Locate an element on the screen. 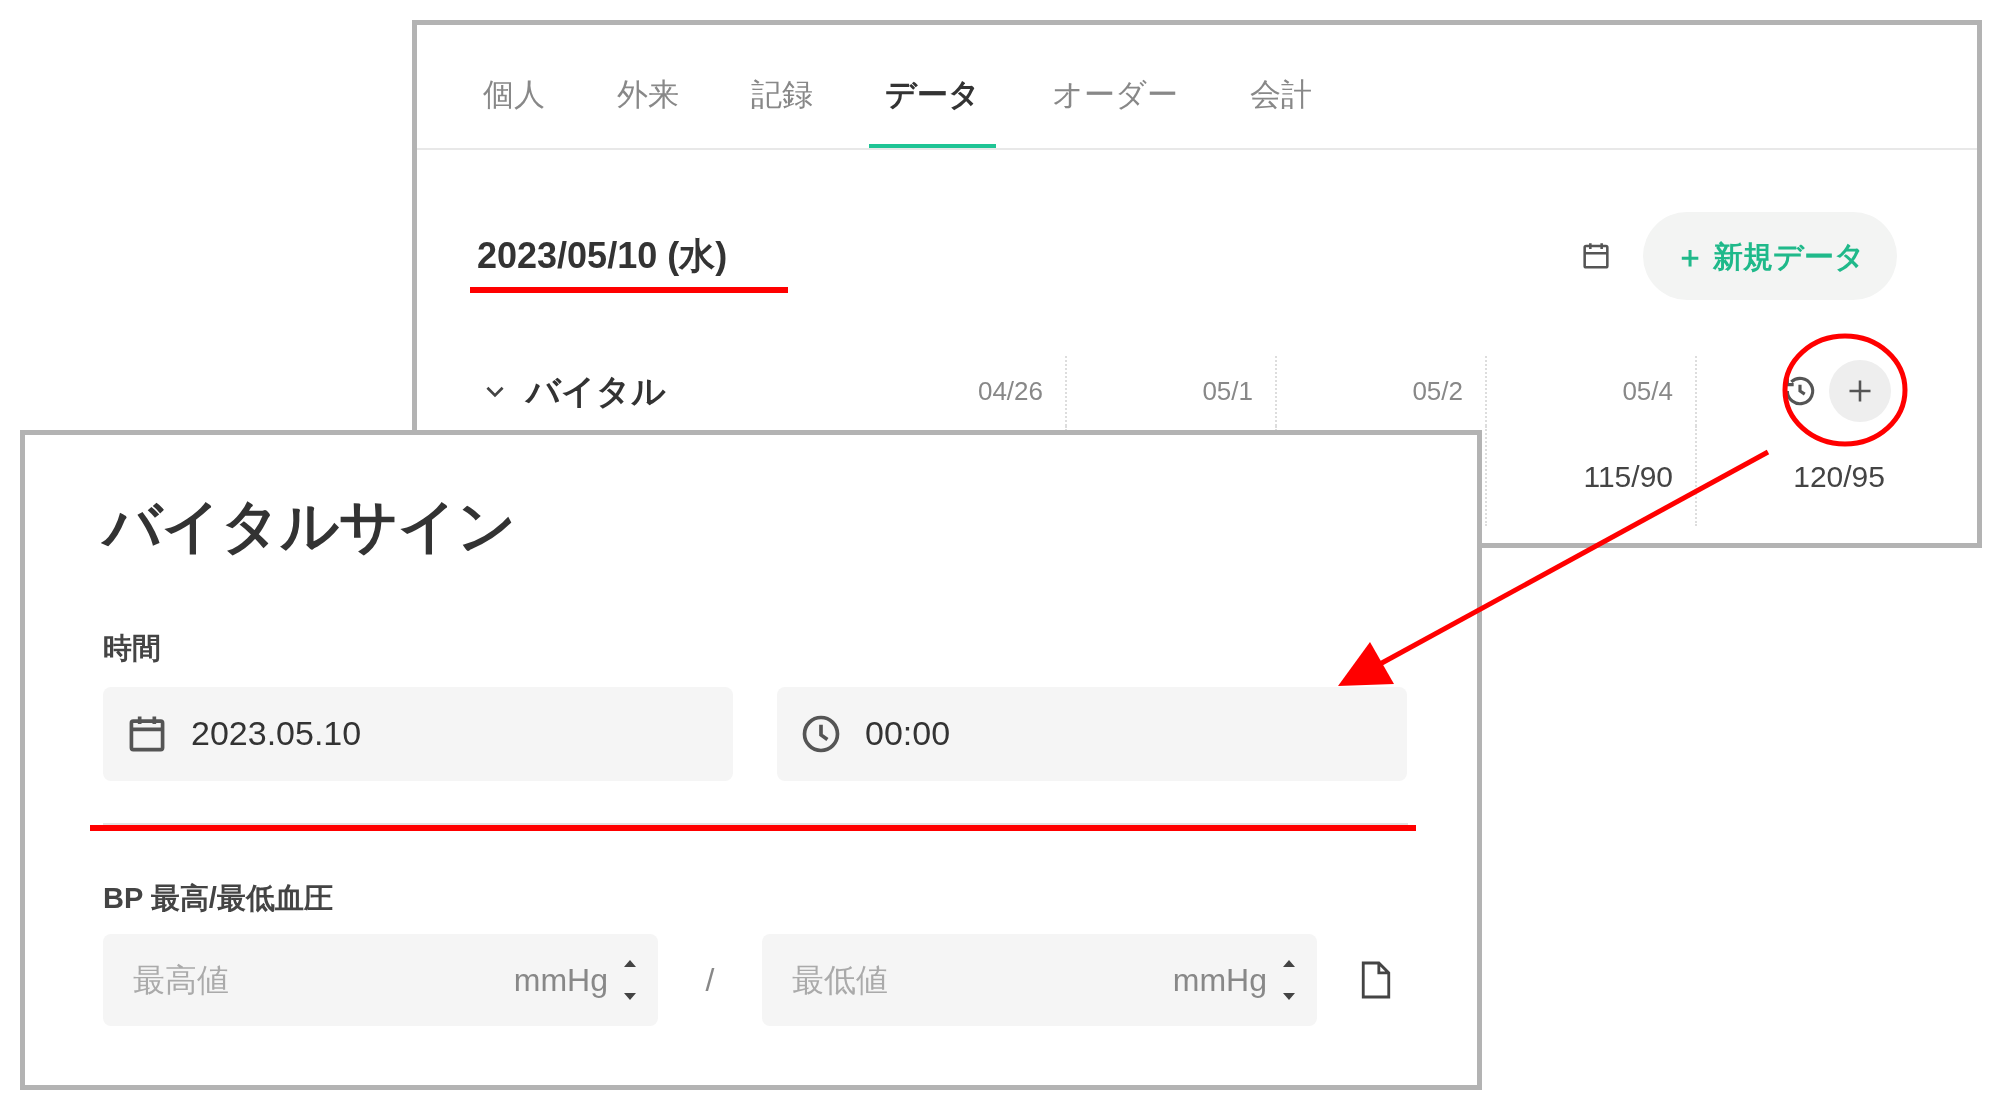 The height and width of the screenshot is (1110, 2000). add-button is located at coordinates (1860, 391).